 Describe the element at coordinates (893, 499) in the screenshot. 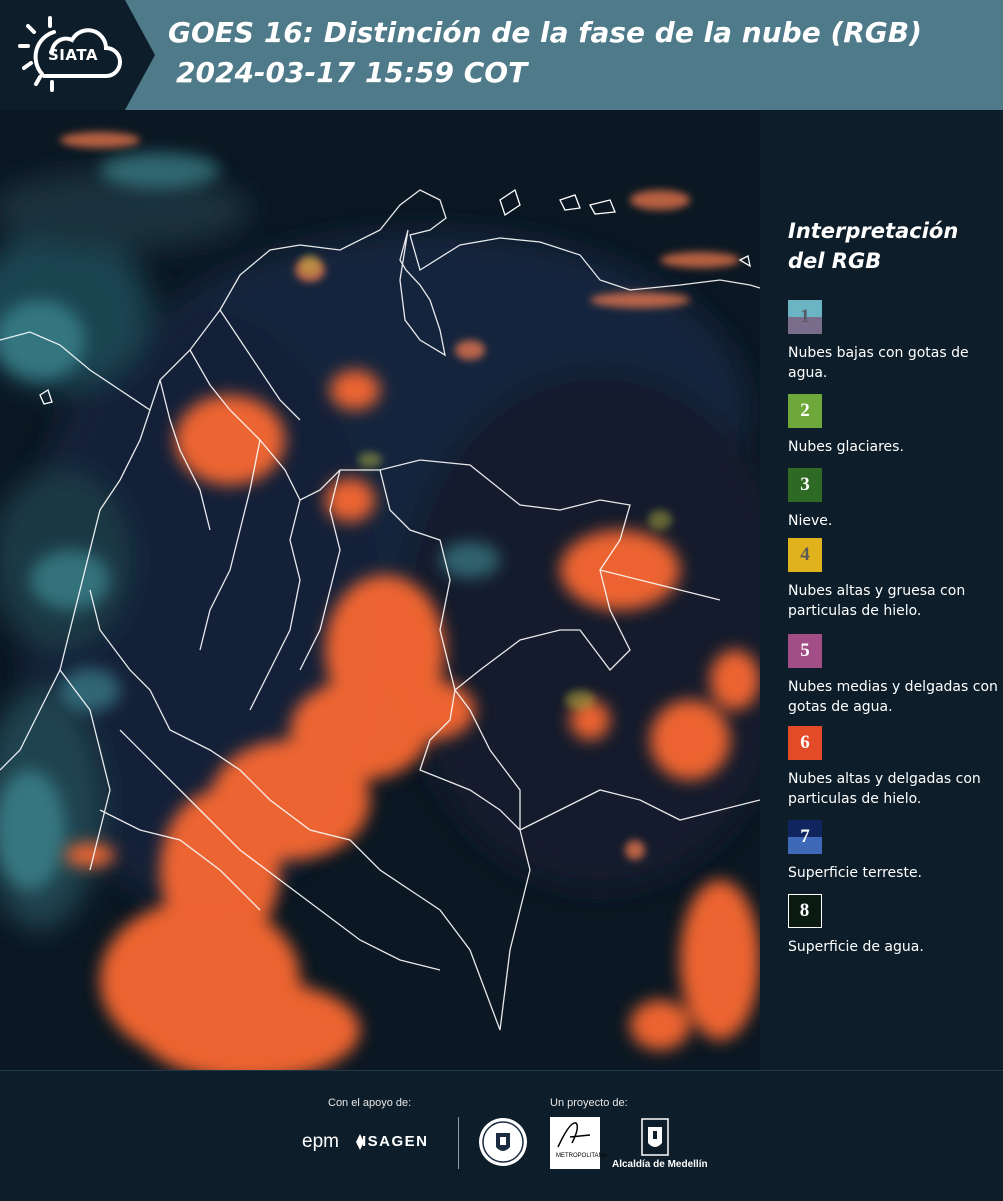

I see `legend-item-3: 3 Nieve.` at that location.